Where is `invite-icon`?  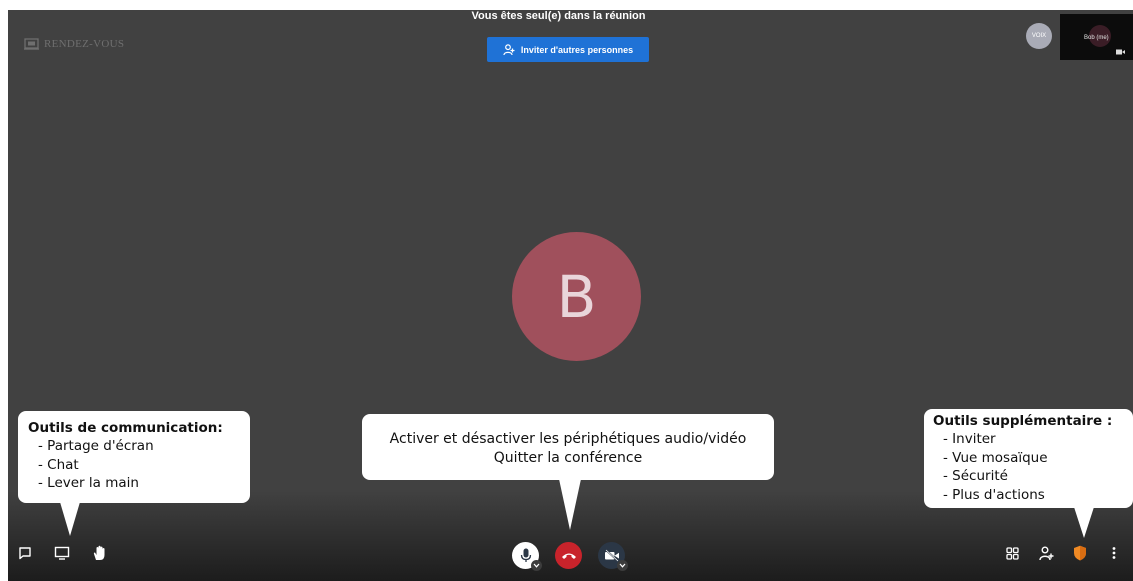 invite-icon is located at coordinates (1046, 553).